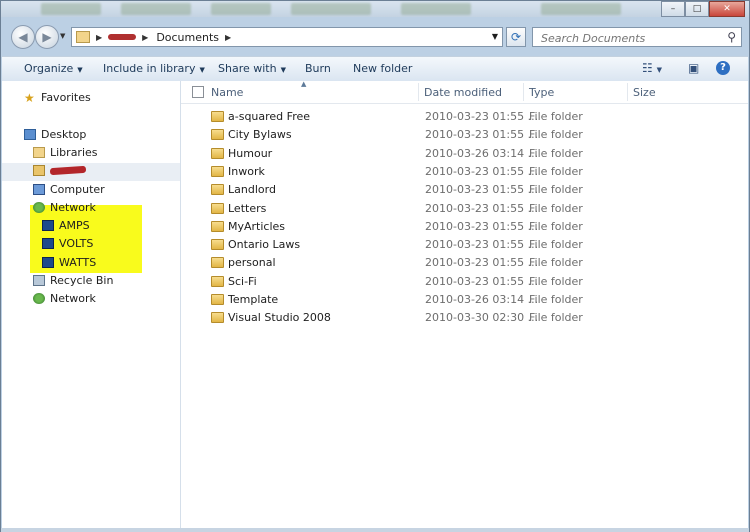  I want to click on address-bar: ▶ ▶ Documents ▶ ▼, so click(287, 37).